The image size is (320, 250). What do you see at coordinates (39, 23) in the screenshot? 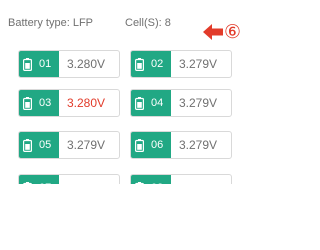
I see `battery-type-label: Battery type:` at bounding box center [39, 23].